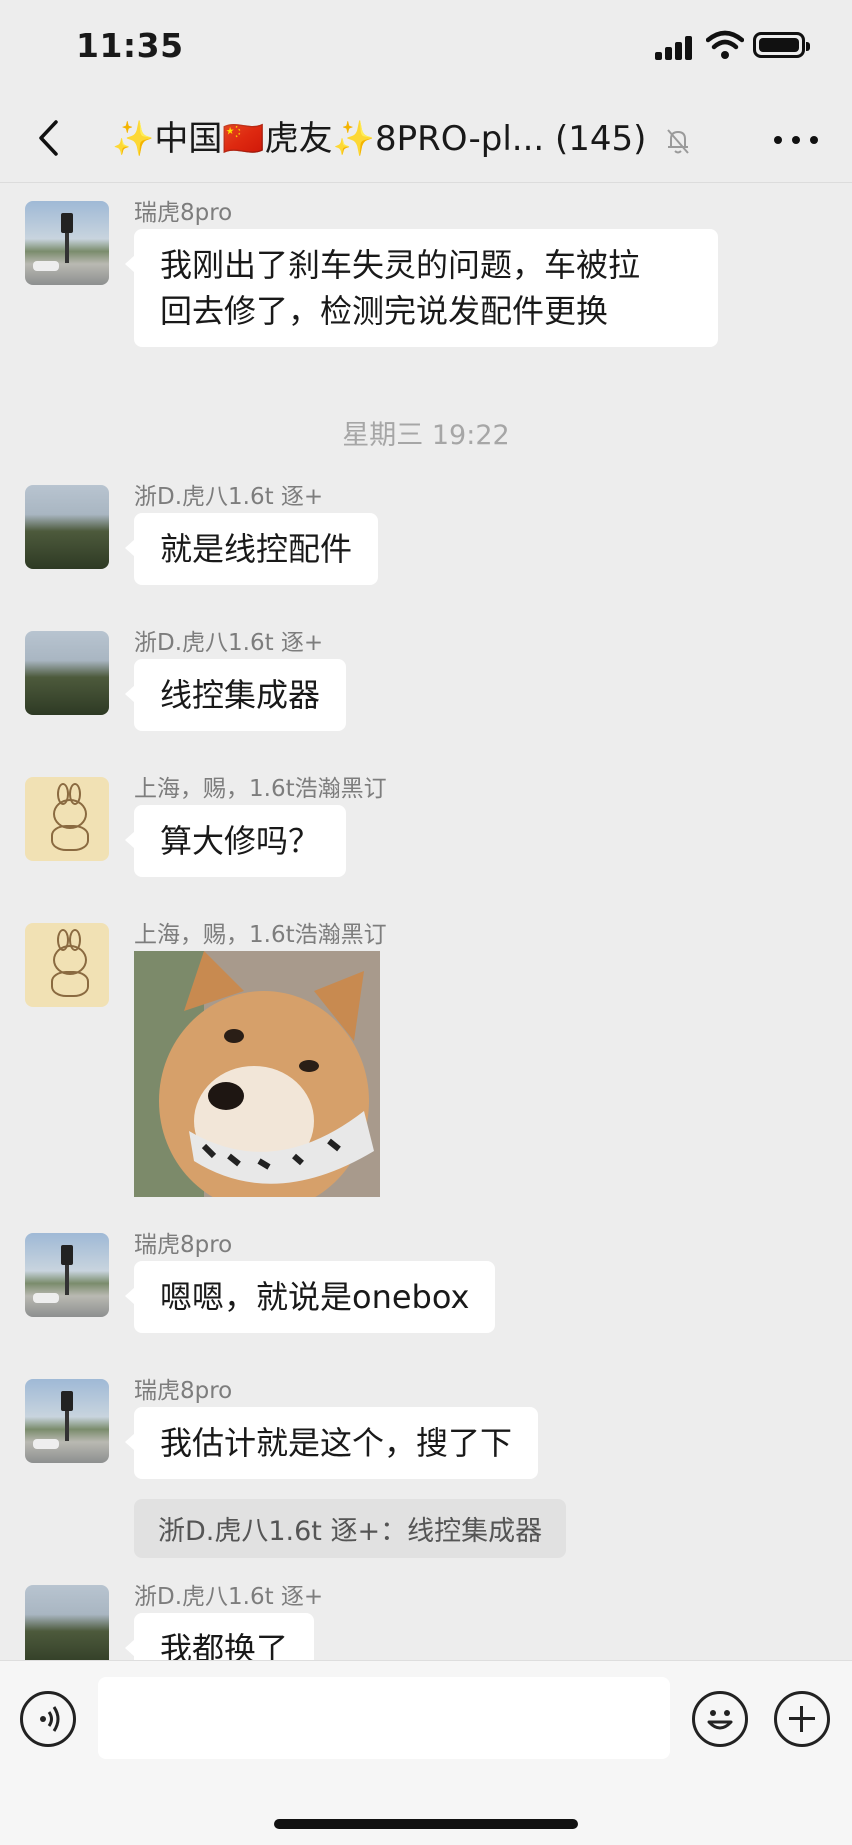 The height and width of the screenshot is (1845, 852). What do you see at coordinates (426, 435) in the screenshot?
I see `timestamp-divider: 星期三 19:22` at bounding box center [426, 435].